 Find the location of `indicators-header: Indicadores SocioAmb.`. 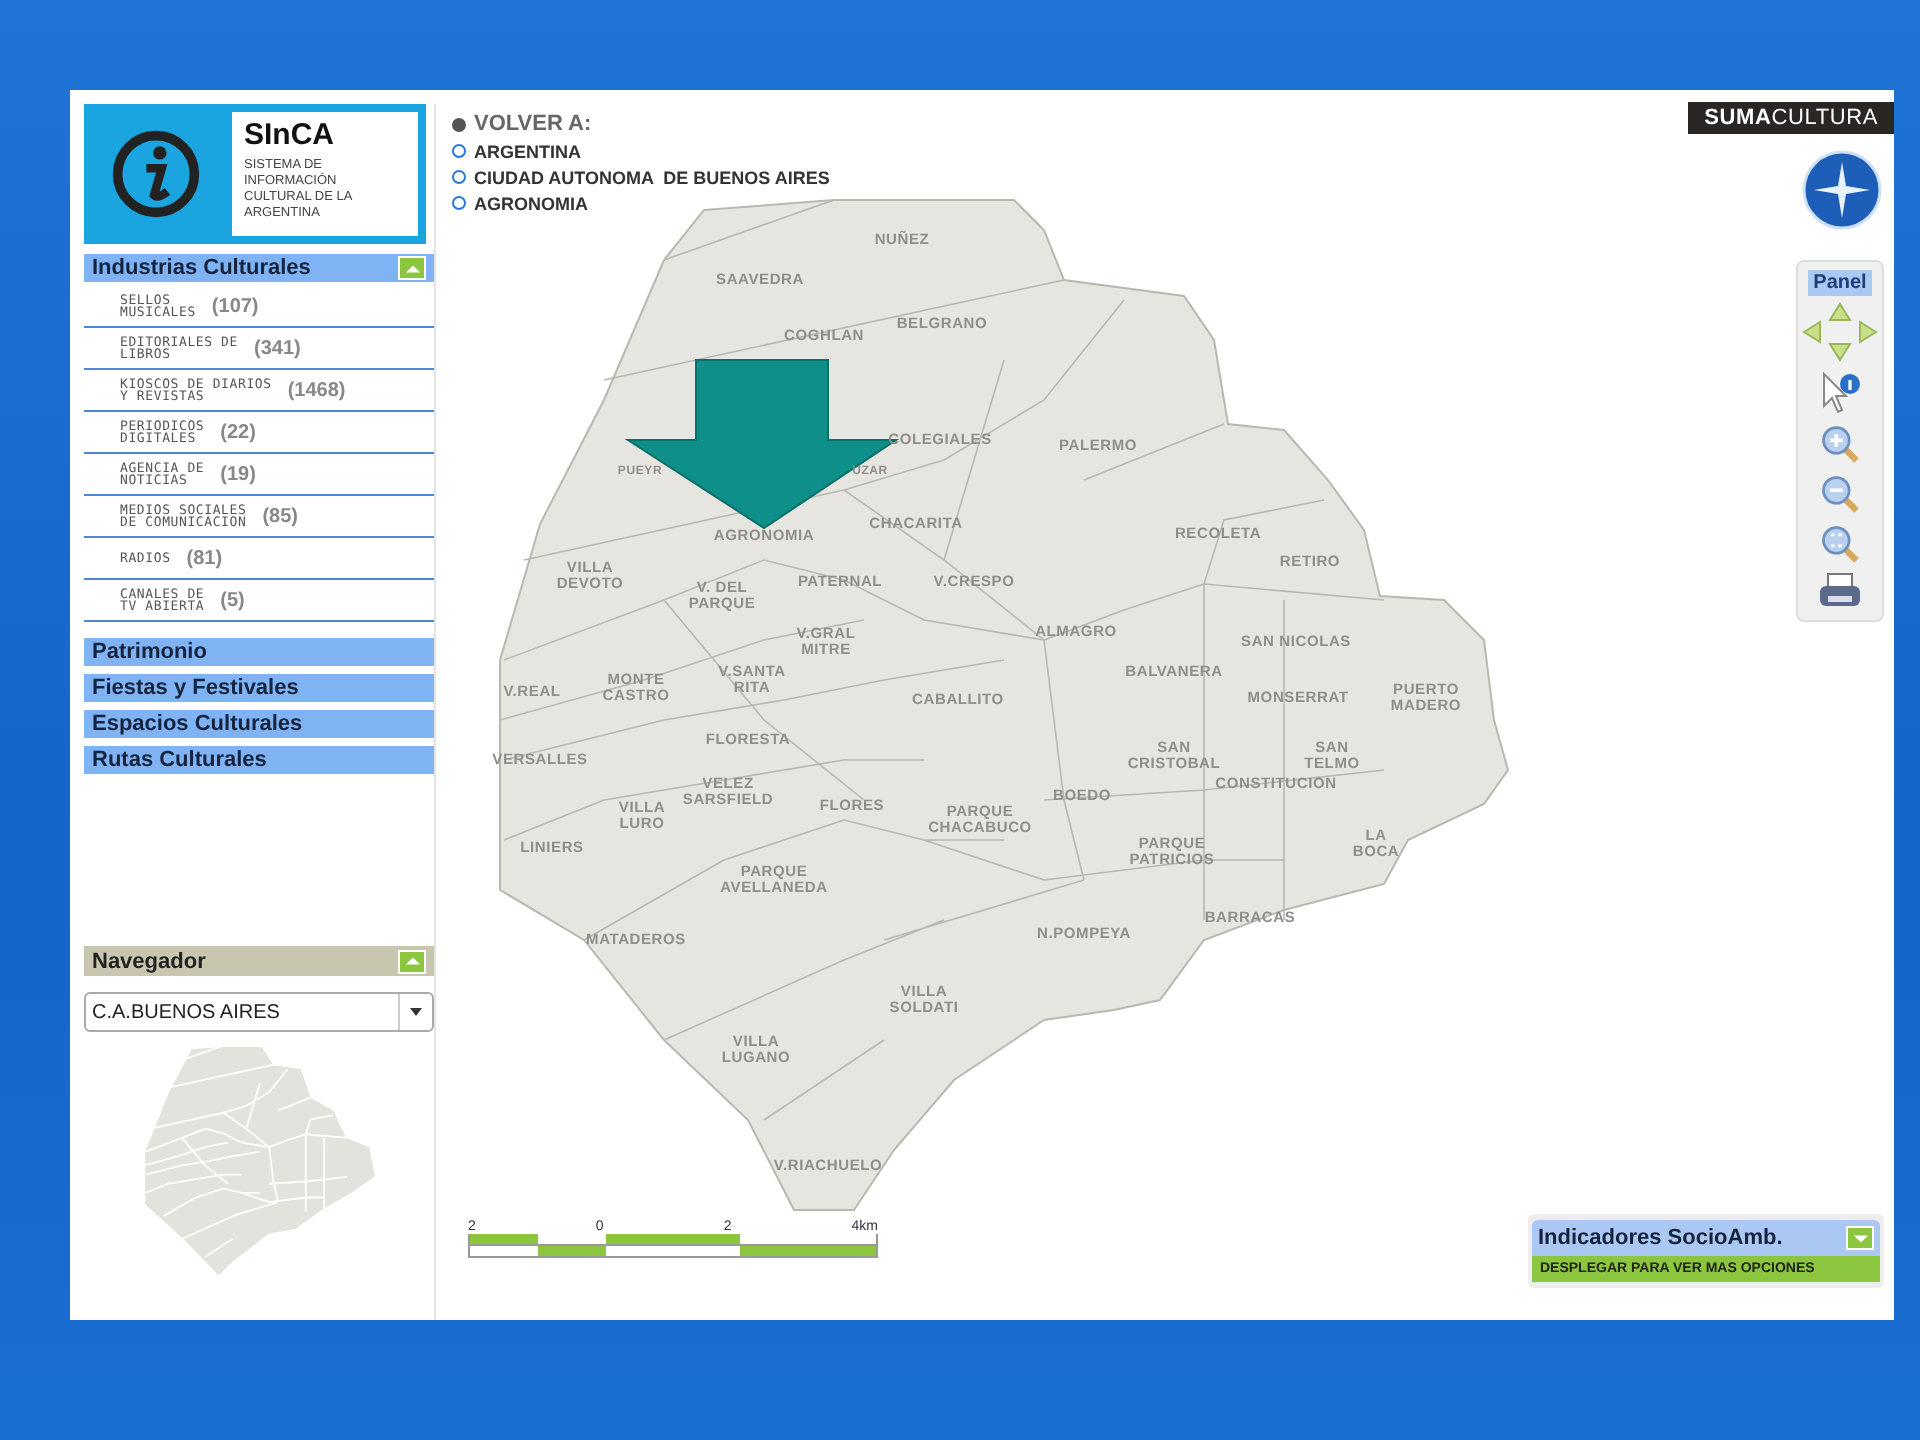

indicators-header: Indicadores SocioAmb. is located at coordinates (1706, 1238).